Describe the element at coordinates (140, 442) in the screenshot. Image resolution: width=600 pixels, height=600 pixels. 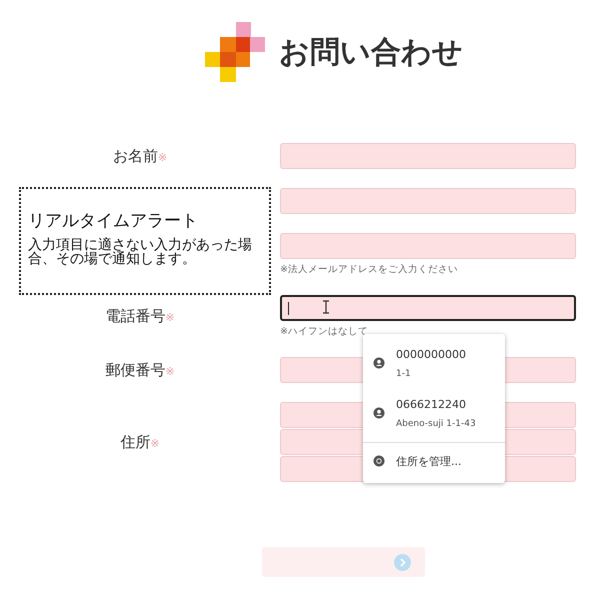
I see `field-label: 住所※` at that location.